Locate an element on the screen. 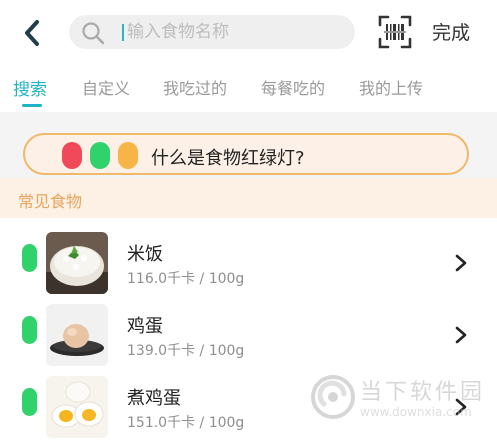 Image resolution: width=497 pixels, height=440 pixels. tab-bar: 搜索 自定义 我吃过的 每餐吃的 我的上传 is located at coordinates (248, 88).